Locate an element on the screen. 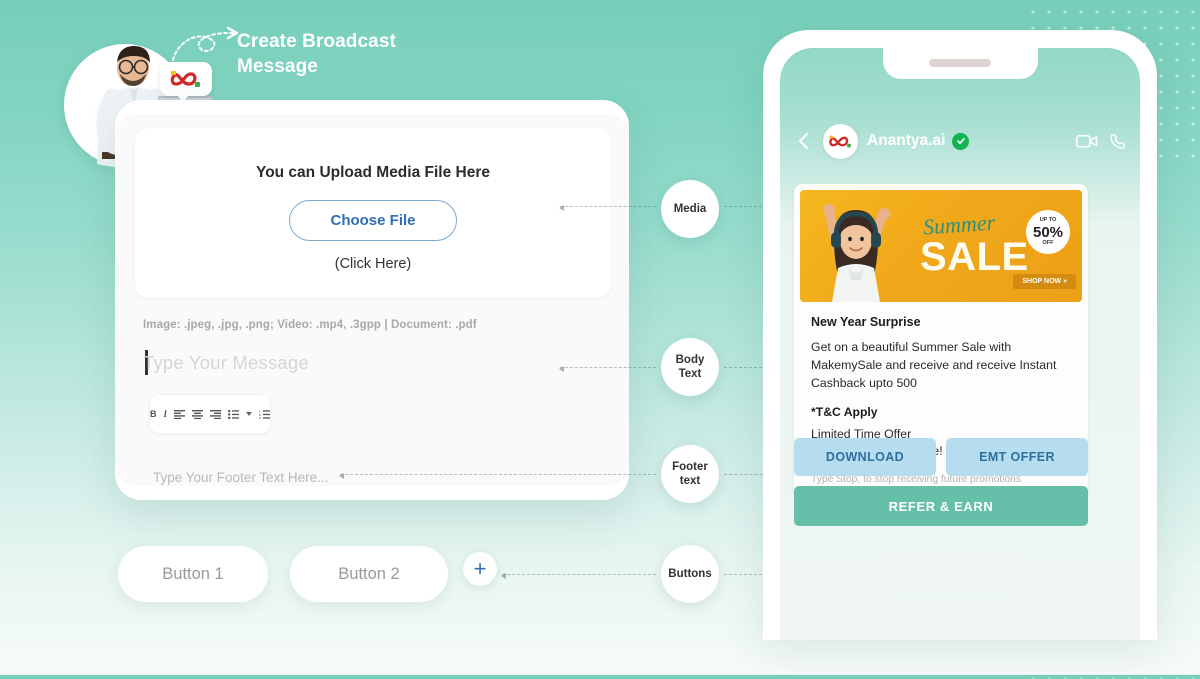 This screenshot has width=1200, height=679. callout-body-text: Body Text is located at coordinates (690, 367).